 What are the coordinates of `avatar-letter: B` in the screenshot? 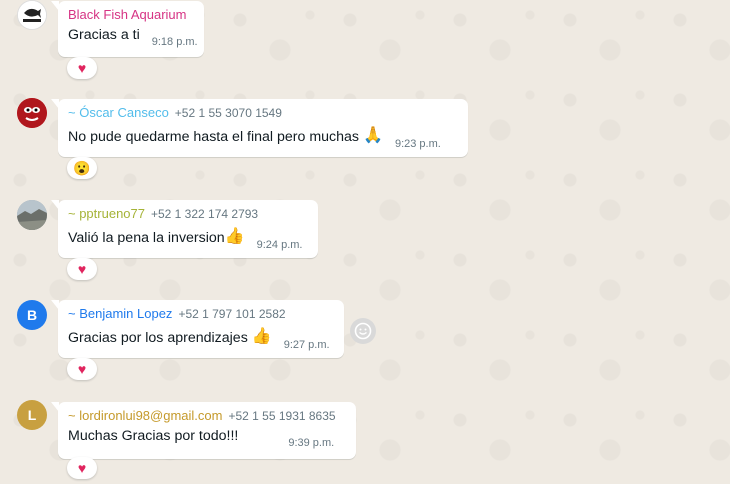 It's located at (32, 315).